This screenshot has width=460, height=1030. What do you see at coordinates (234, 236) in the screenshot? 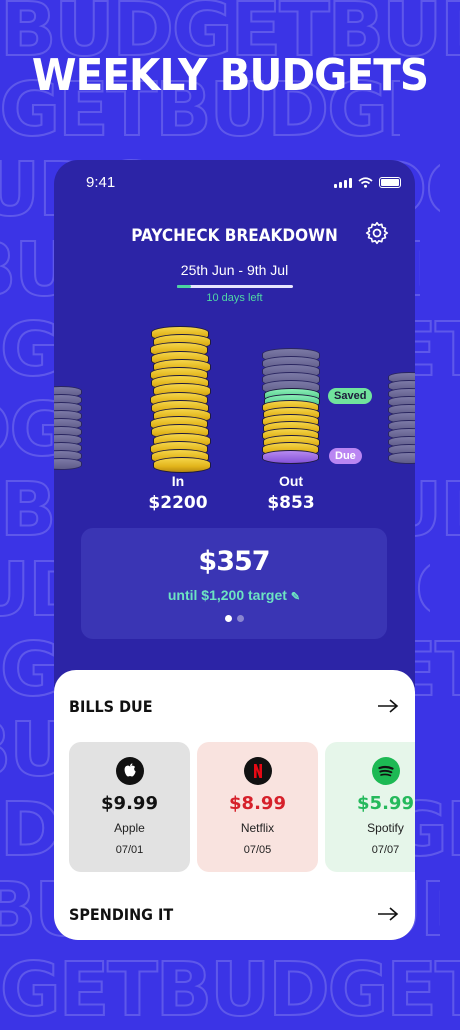
I see `page-title: PAYCHECK BREAKDOWN` at bounding box center [234, 236].